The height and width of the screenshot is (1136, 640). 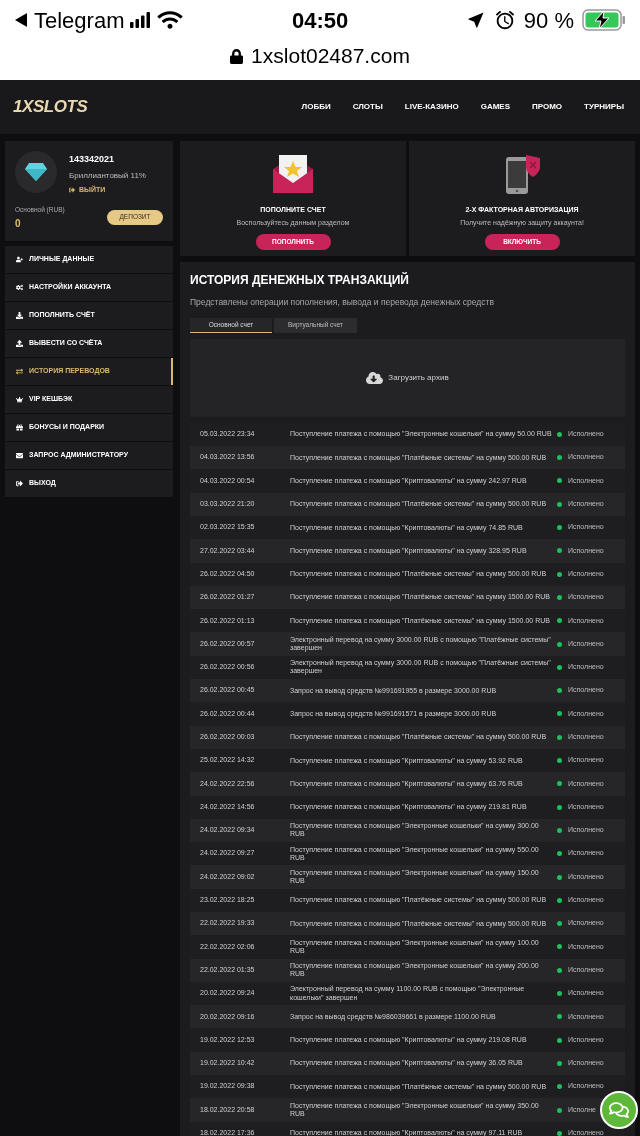 I want to click on exchange-icon, so click(x=19, y=371).